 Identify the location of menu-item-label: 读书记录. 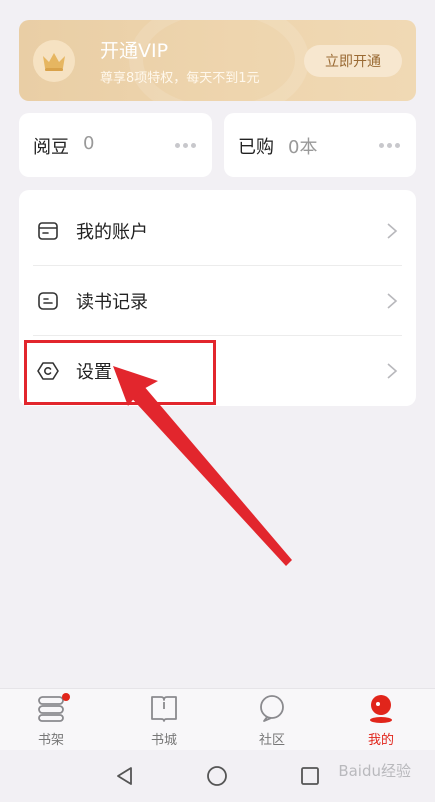
(112, 302).